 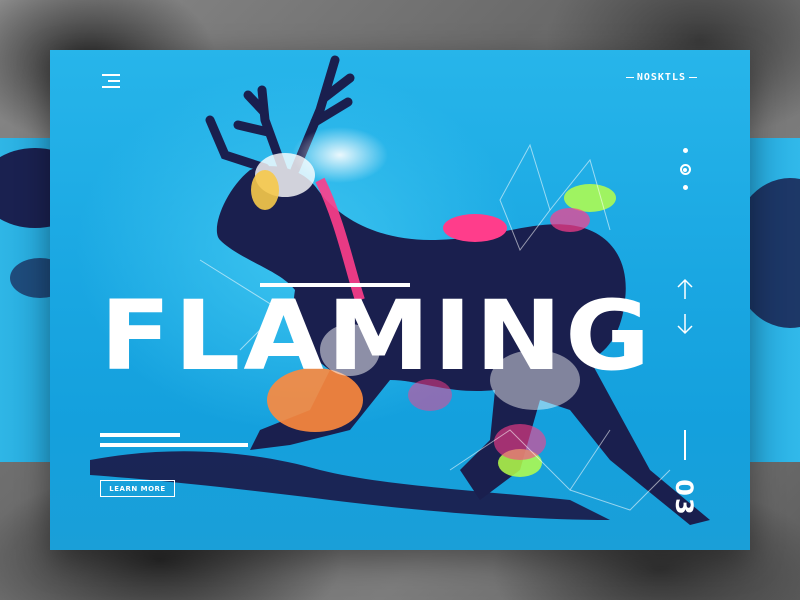 What do you see at coordinates (137, 488) in the screenshot?
I see `learn-more-button: LEARN MORE` at bounding box center [137, 488].